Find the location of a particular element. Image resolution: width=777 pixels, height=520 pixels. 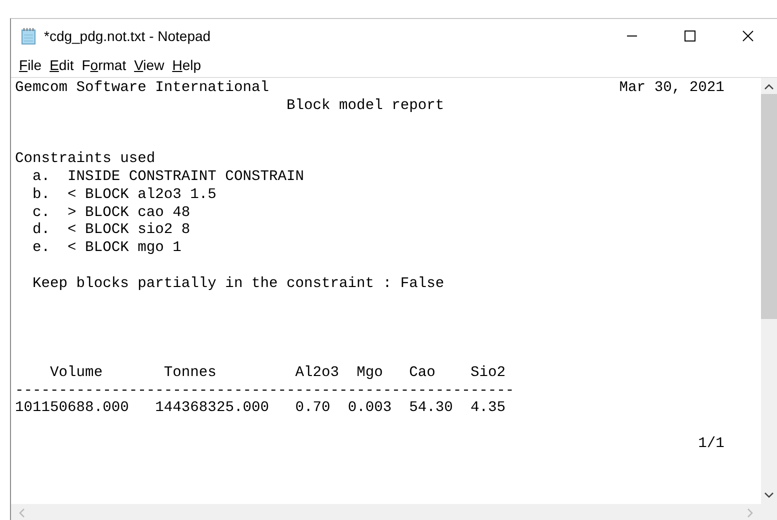

report-text: Mgo is located at coordinates (369, 372).